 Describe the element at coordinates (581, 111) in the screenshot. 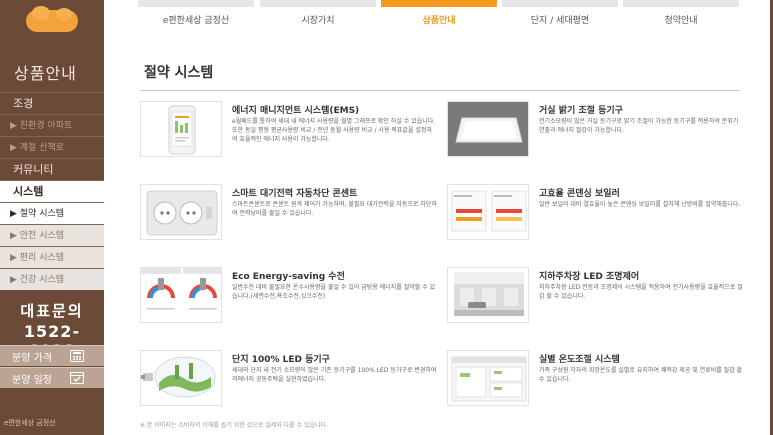

I see `card-title: 거실 밝기 조절 등기구` at that location.